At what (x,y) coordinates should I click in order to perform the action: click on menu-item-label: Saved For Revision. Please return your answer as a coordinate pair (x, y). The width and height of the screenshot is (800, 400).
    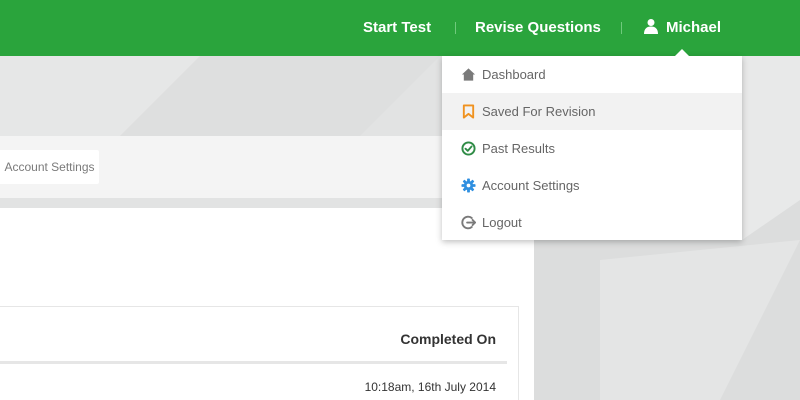
    Looking at the image, I should click on (539, 111).